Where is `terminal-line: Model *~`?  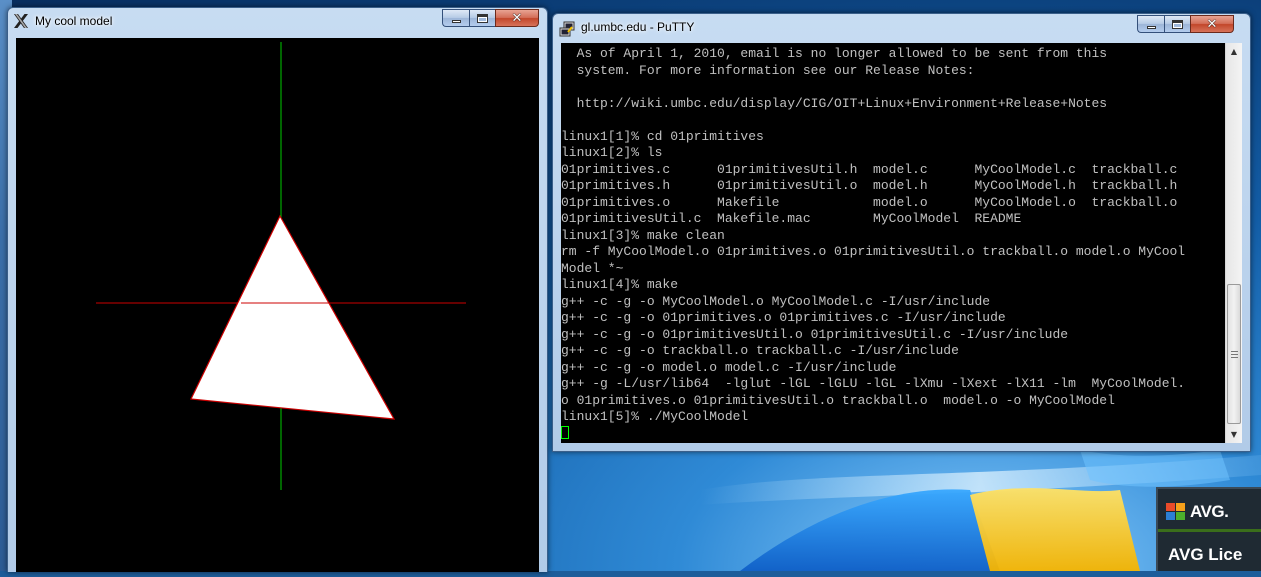
terminal-line: Model *~ is located at coordinates (592, 268).